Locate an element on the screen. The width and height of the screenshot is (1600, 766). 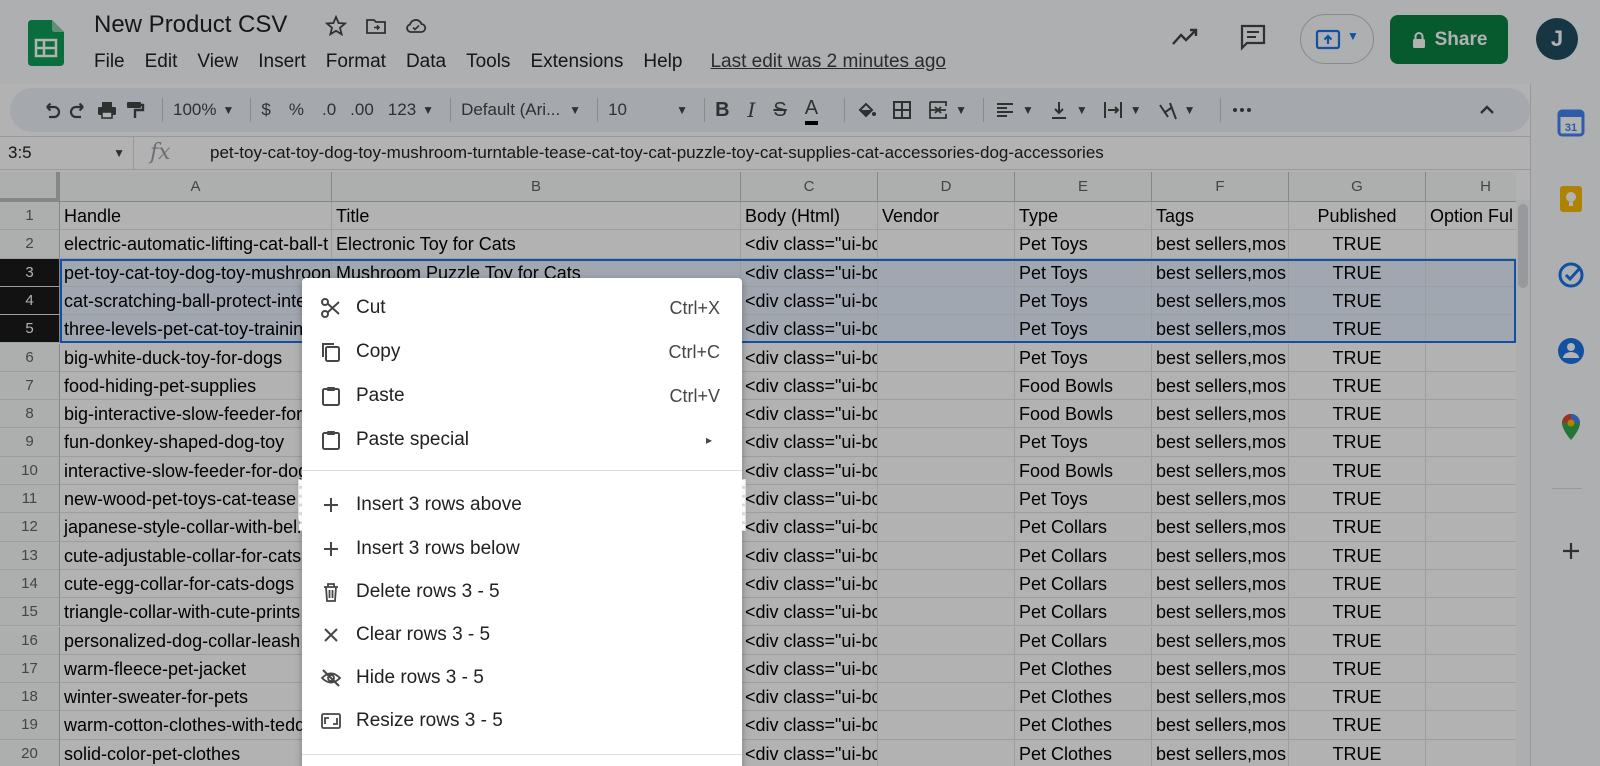
menu-paste: Paste Ctrl+V is located at coordinates (522, 396).